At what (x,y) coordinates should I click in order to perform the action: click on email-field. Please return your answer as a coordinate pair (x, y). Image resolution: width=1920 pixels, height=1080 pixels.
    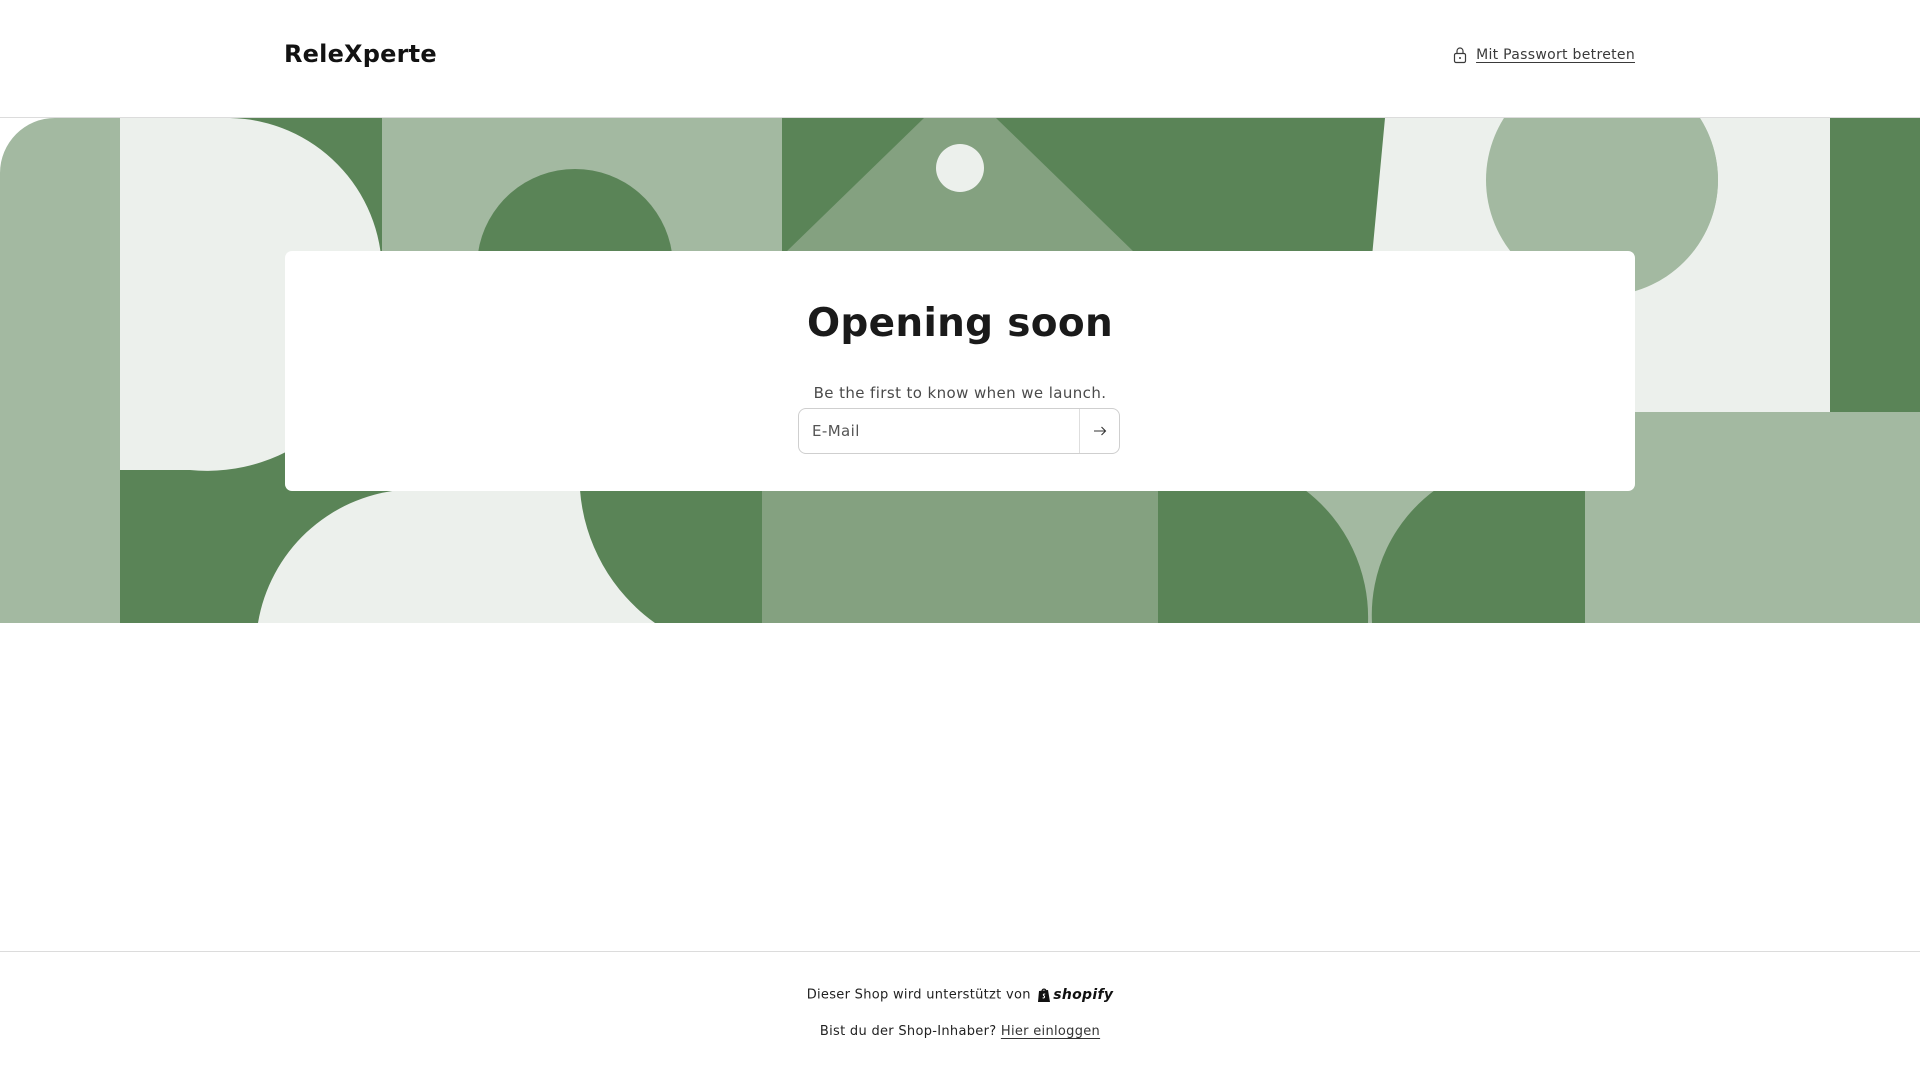
    Looking at the image, I should click on (939, 431).